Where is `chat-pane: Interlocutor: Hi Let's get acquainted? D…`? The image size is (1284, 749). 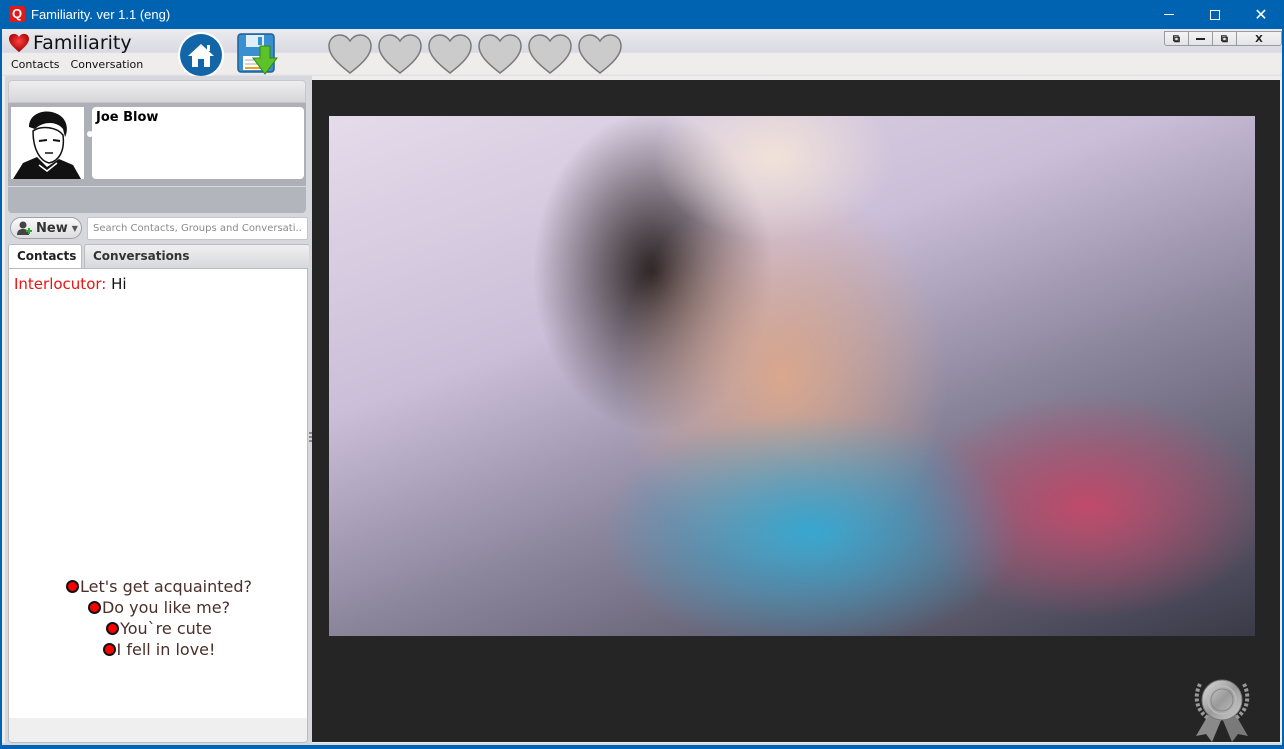 chat-pane: Interlocutor: Hi Let's get acquainted? D… is located at coordinates (158, 505).